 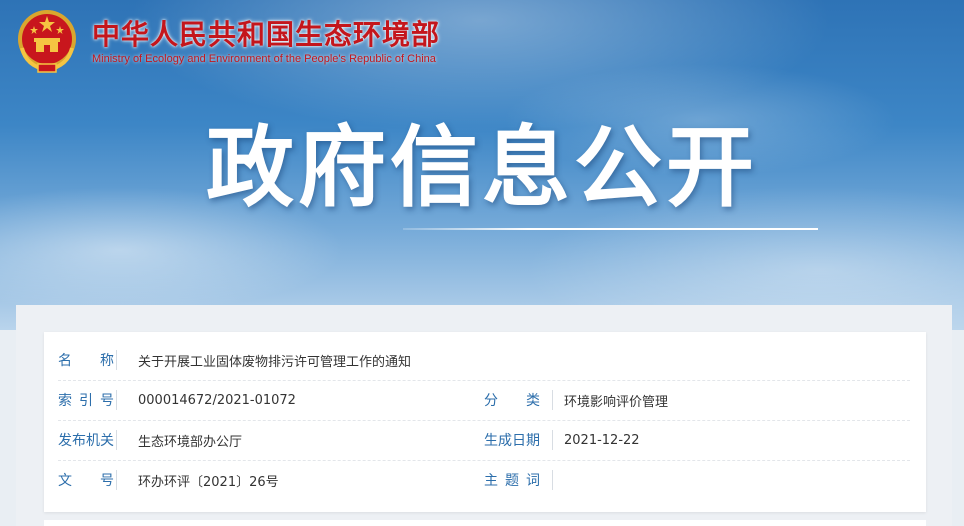 What do you see at coordinates (87, 360) in the screenshot?
I see `name-label: 名 称` at bounding box center [87, 360].